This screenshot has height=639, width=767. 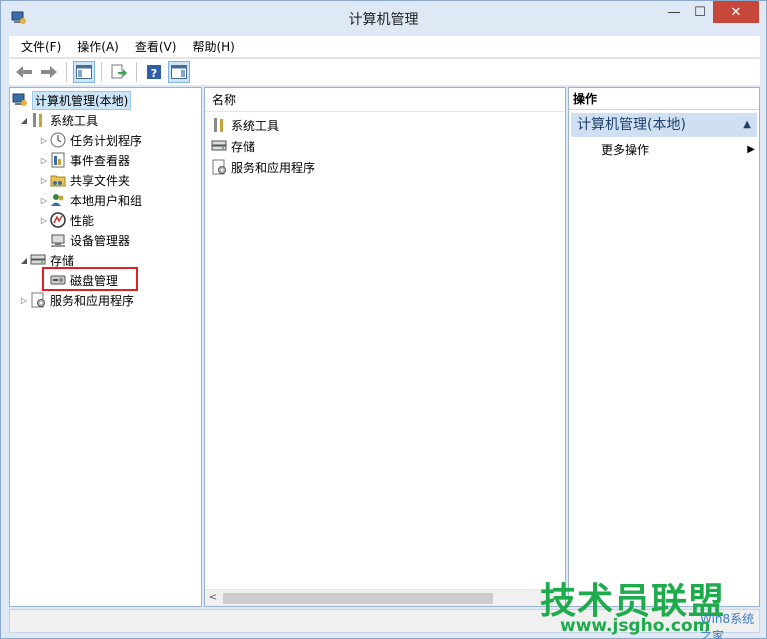 What do you see at coordinates (674, 12) in the screenshot?
I see `minimize-button: —` at bounding box center [674, 12].